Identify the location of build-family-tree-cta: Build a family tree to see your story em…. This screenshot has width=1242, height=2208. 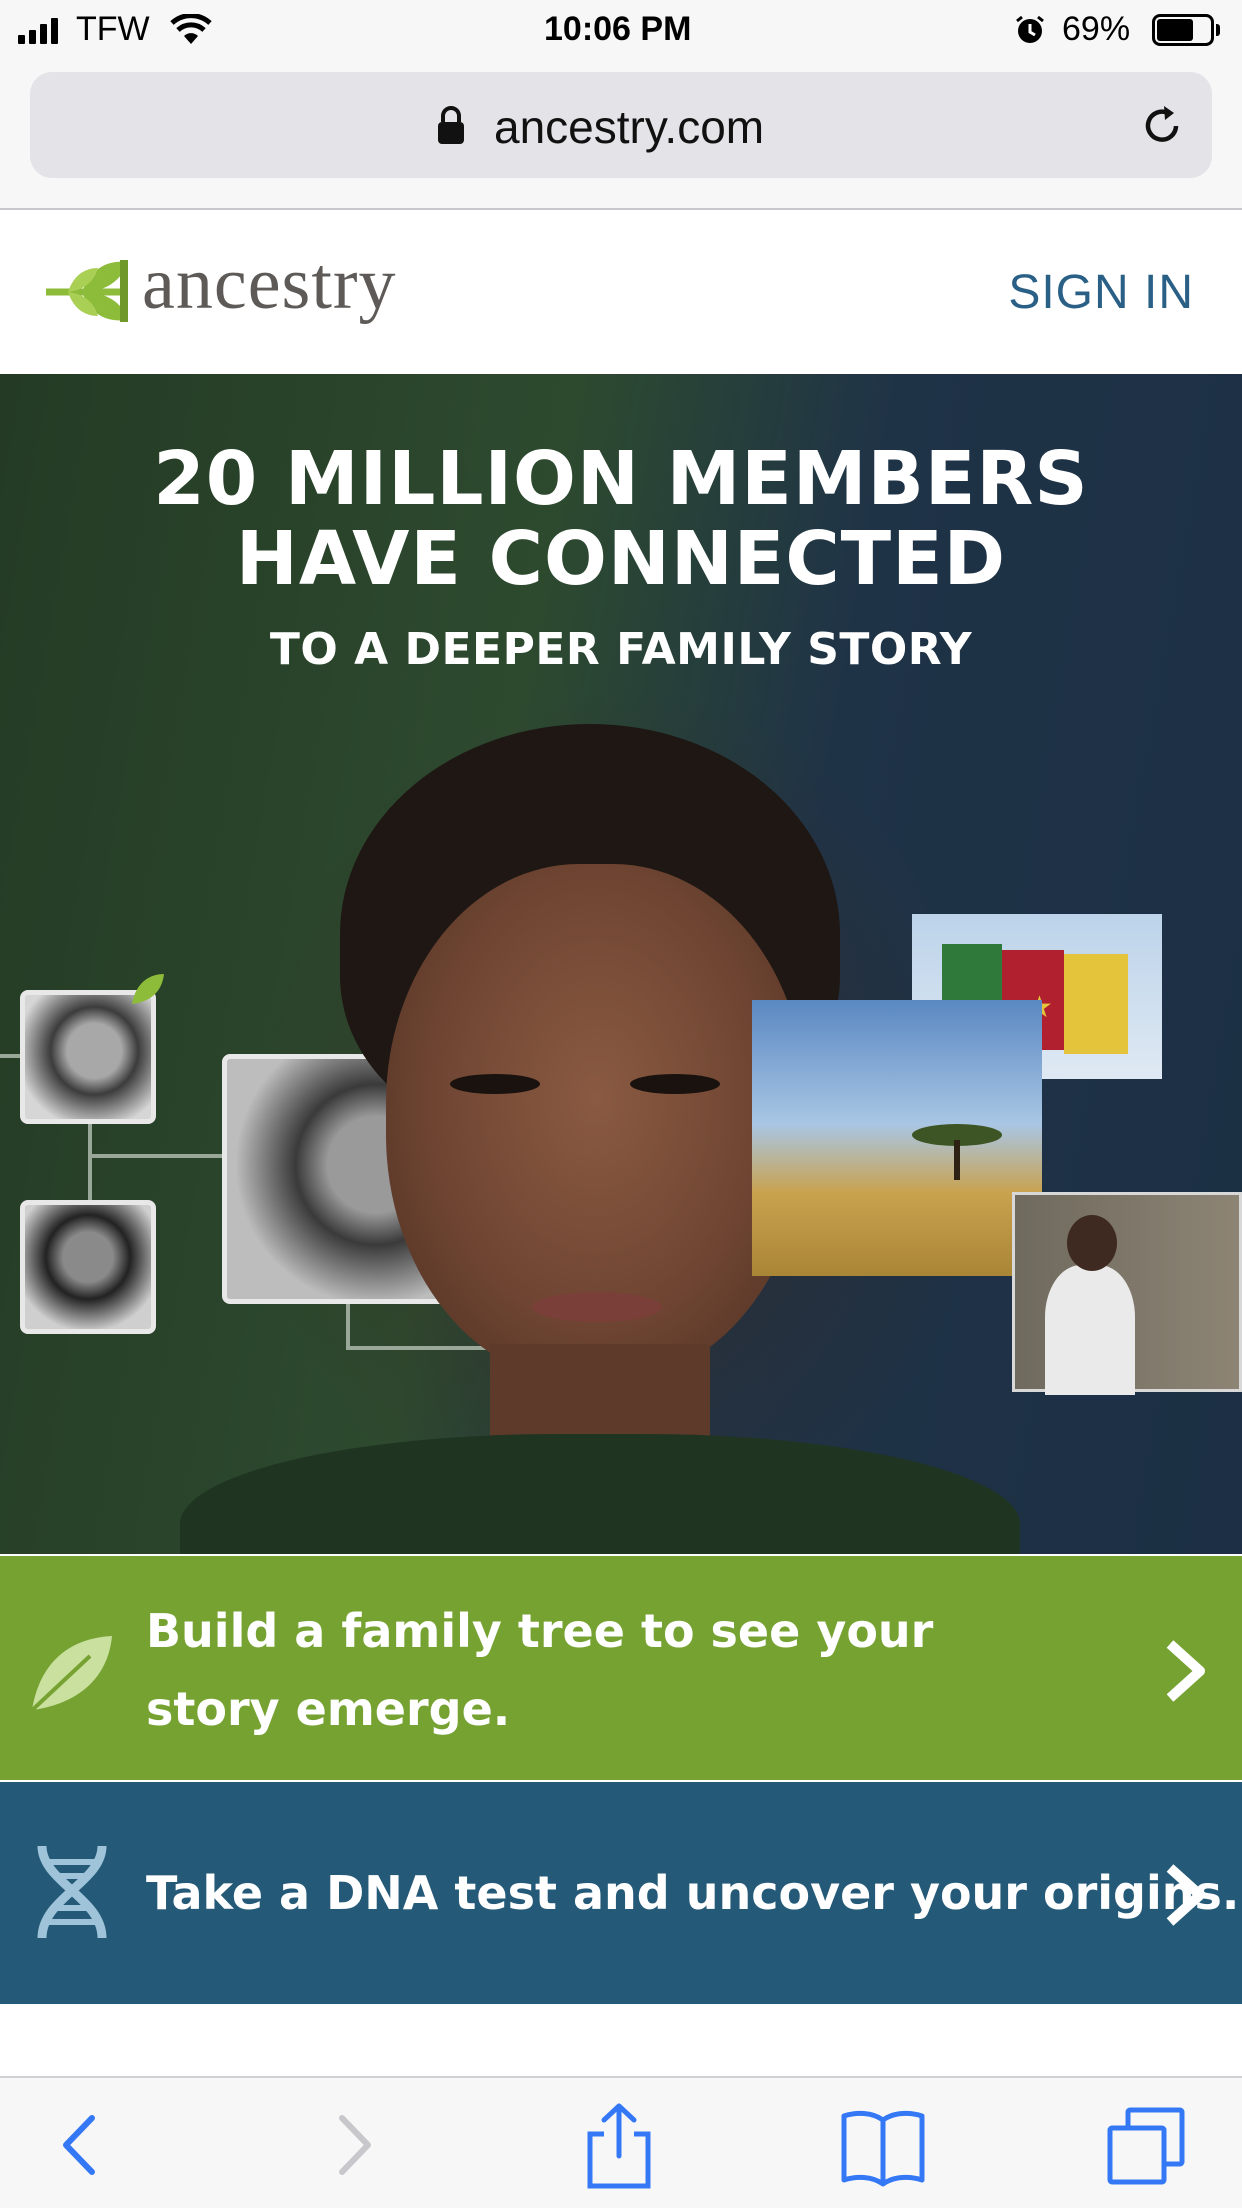
(621, 1668).